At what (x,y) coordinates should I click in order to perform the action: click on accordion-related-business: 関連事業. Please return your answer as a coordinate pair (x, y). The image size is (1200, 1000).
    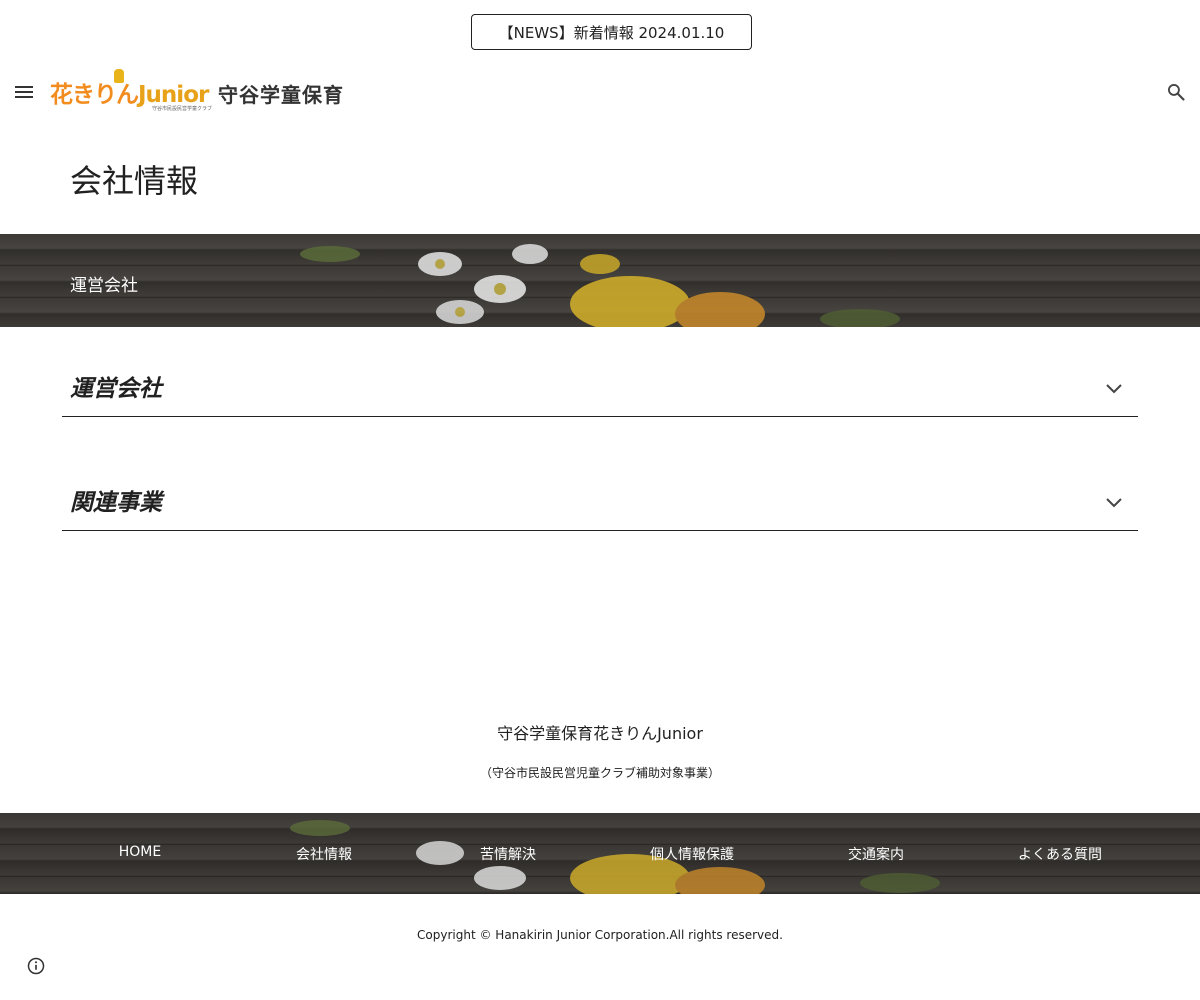
    Looking at the image, I should click on (600, 501).